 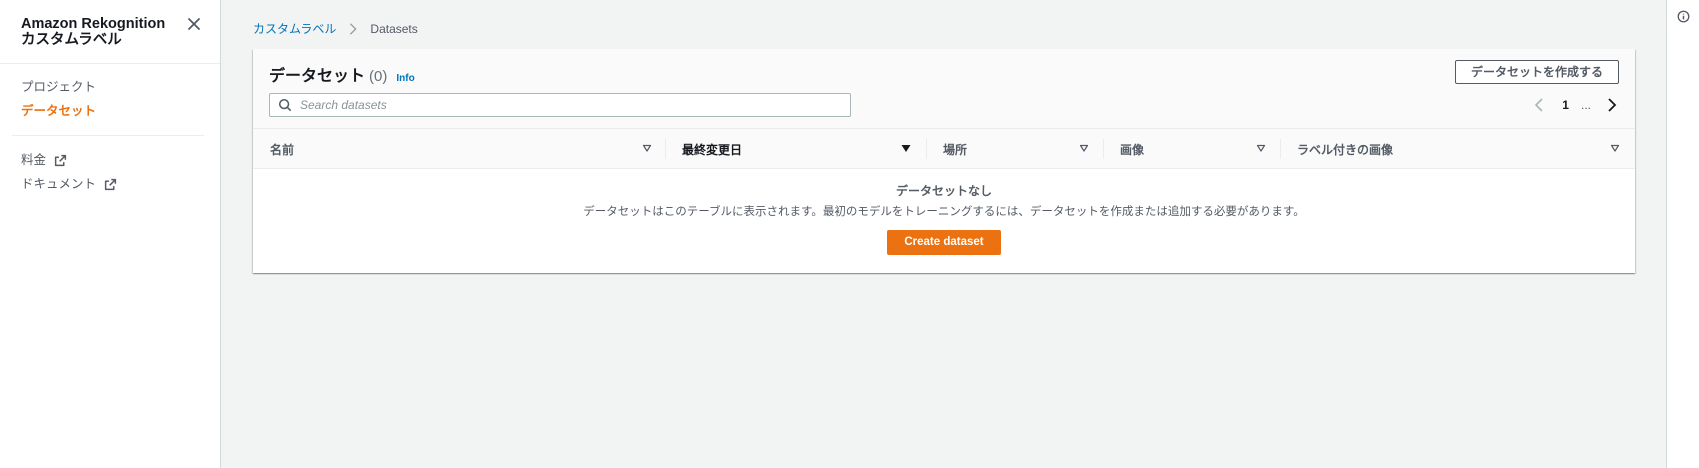 I want to click on table-column-headers: 名前 最終変更日 場所 画像 ラベル付きの画像, so click(x=944, y=149).